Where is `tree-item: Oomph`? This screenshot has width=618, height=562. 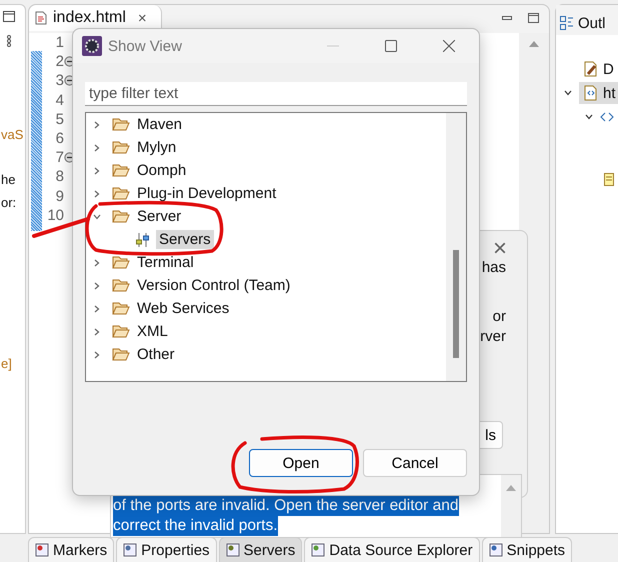 tree-item: Oomph is located at coordinates (162, 170).